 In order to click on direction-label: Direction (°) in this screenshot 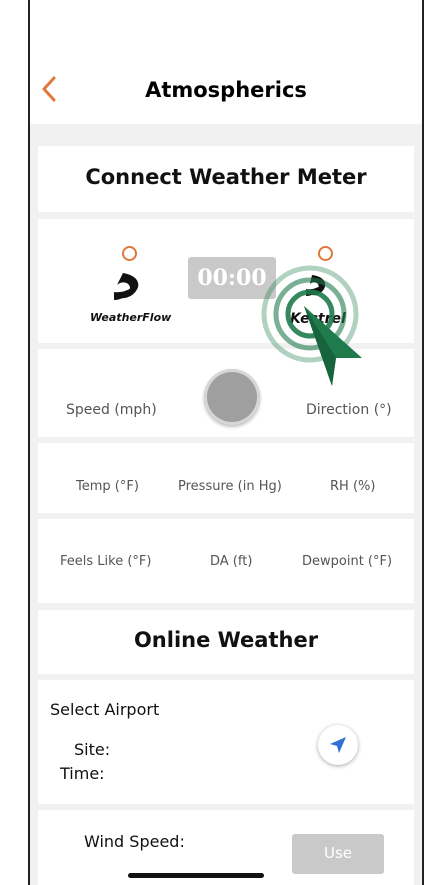, I will do `click(349, 410)`.